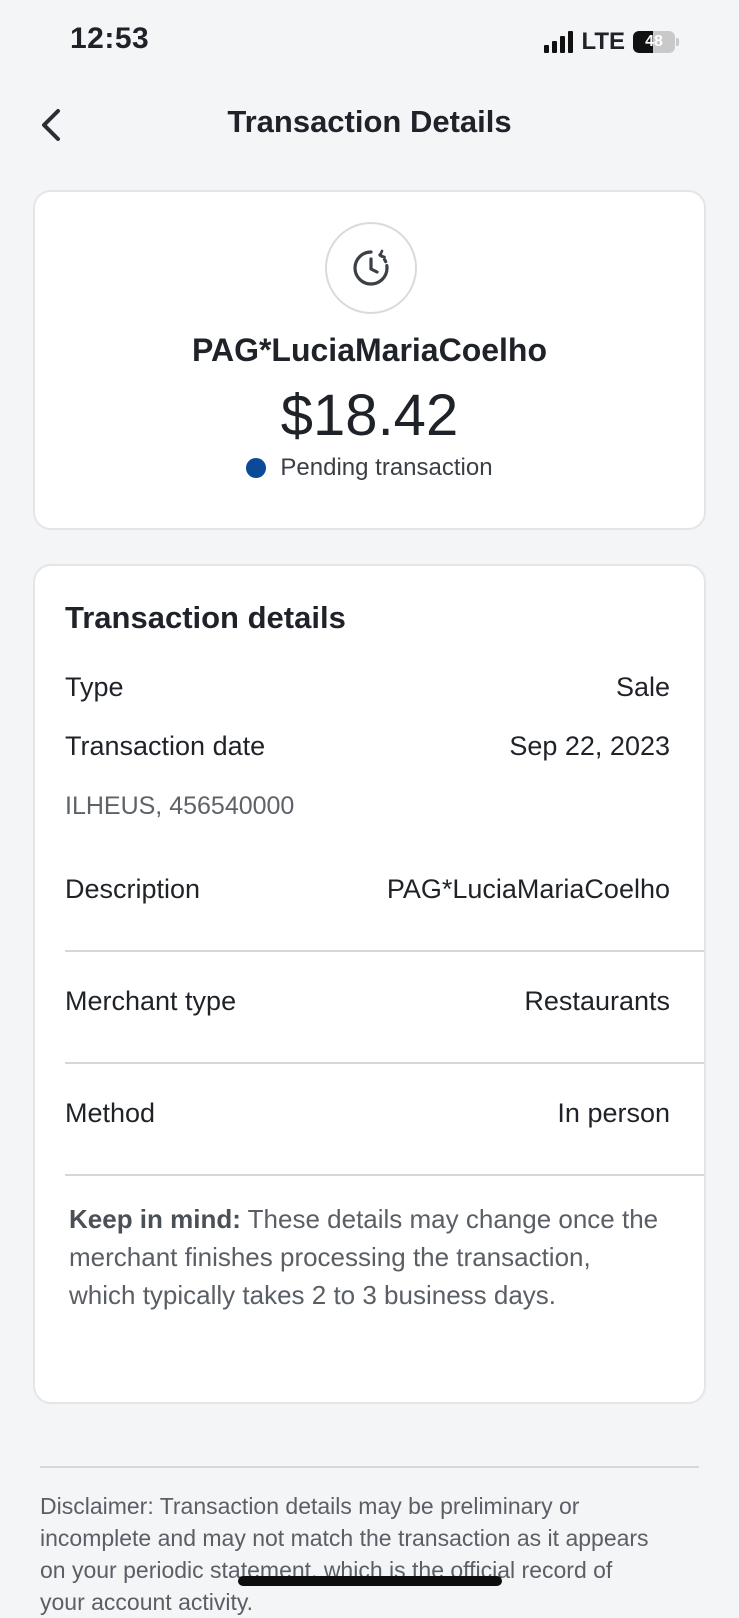 Image resolution: width=739 pixels, height=1618 pixels. I want to click on merchant-name: PAG*LuciaMariaCoelho, so click(369, 350).